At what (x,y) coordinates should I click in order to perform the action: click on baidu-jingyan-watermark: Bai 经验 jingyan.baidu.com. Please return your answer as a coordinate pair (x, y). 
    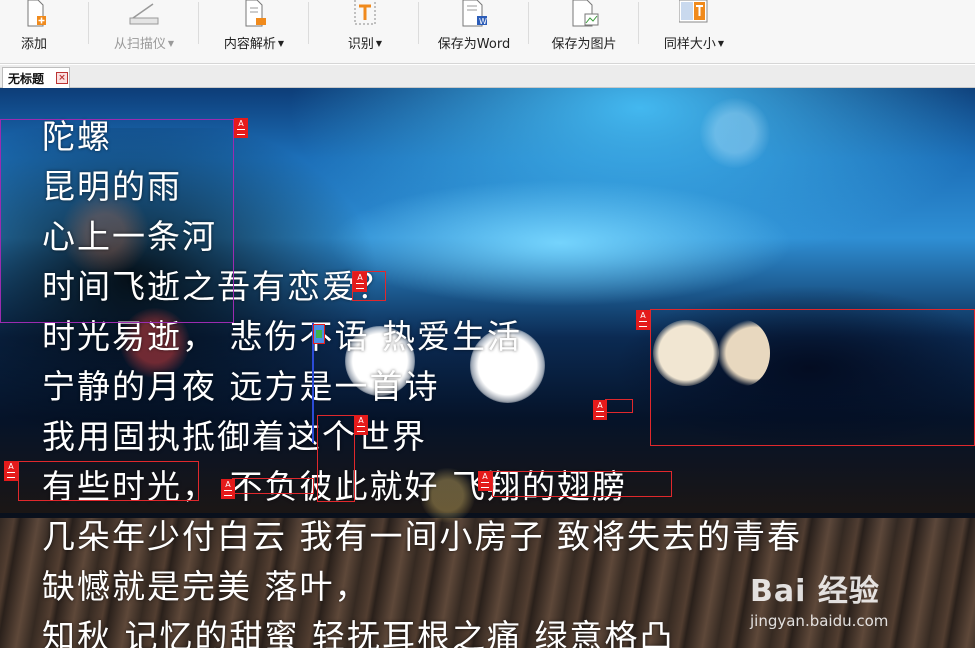
    Looking at the image, I should click on (819, 598).